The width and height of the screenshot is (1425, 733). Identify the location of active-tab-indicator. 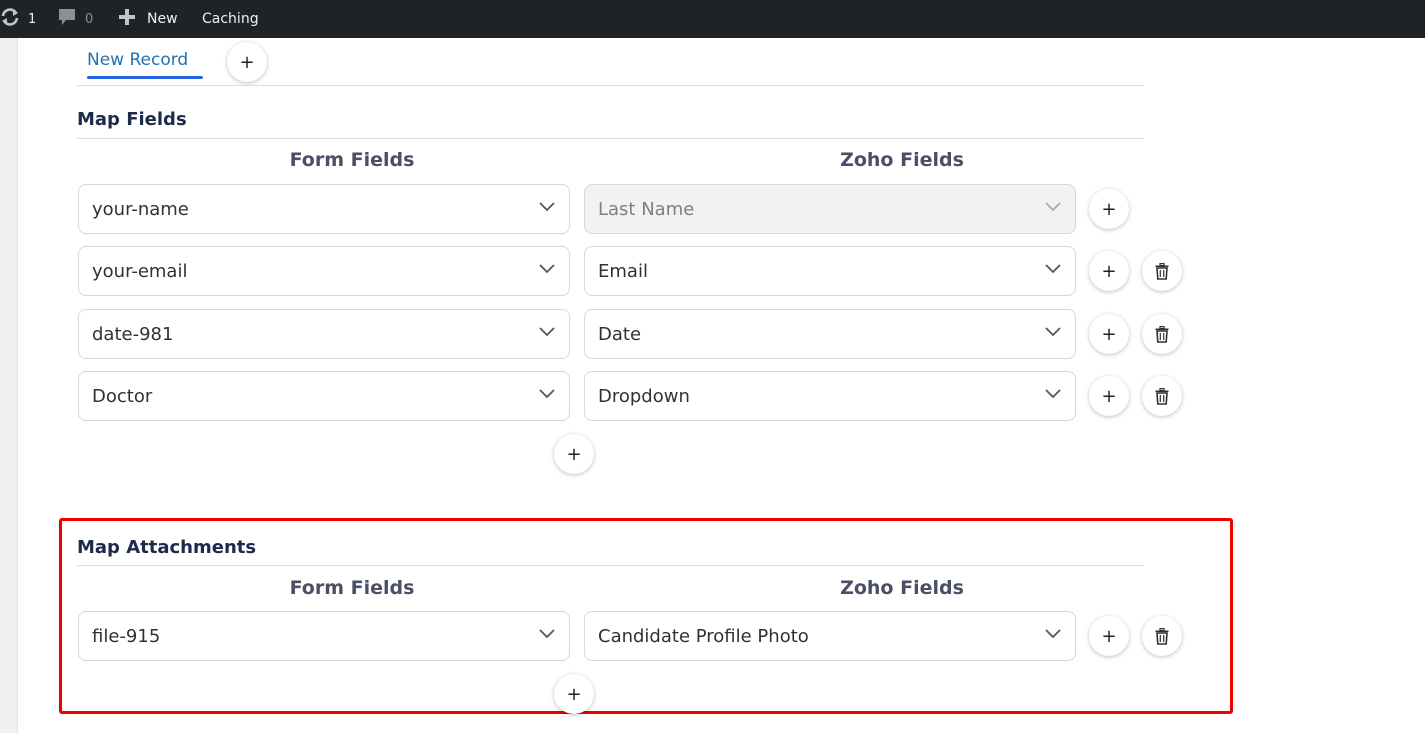
(145, 77).